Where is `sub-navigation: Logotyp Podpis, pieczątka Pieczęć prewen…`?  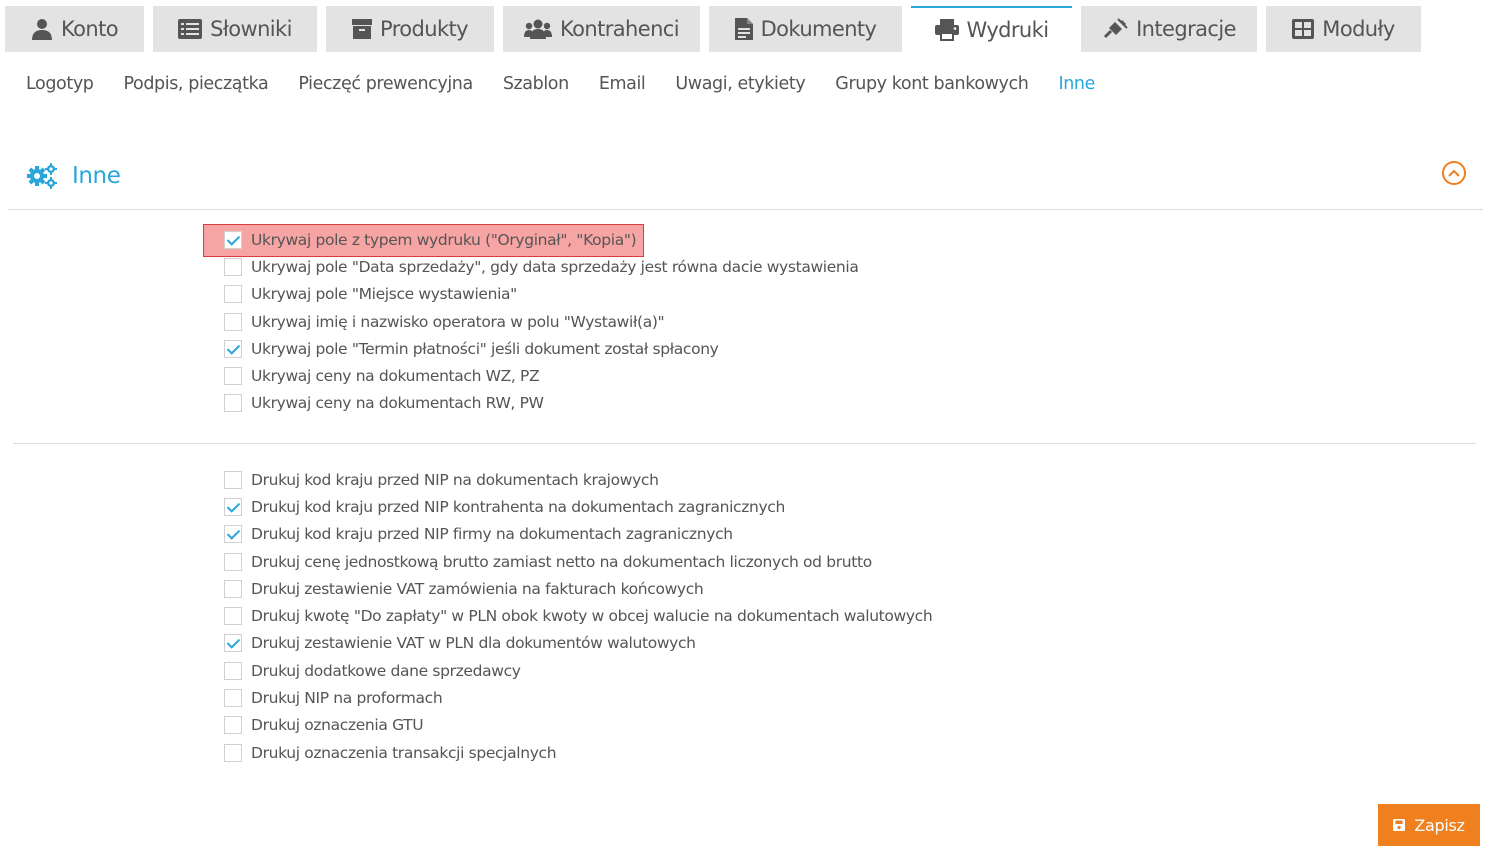 sub-navigation: Logotyp Podpis, pieczątka Pieczęć prewen… is located at coordinates (575, 88).